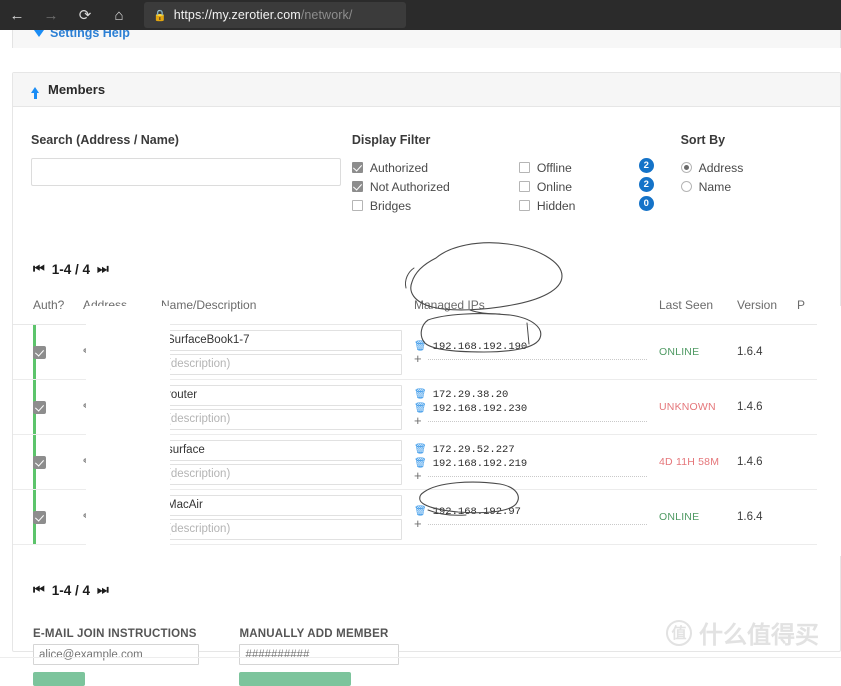 The width and height of the screenshot is (841, 686). I want to click on cell-version: 1.4.6, so click(767, 407).